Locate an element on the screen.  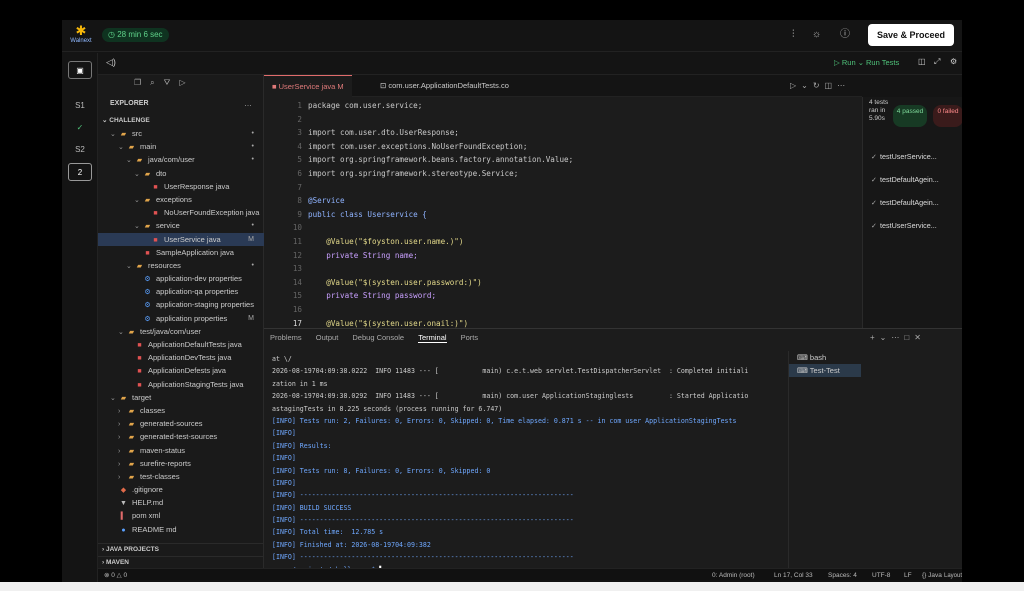
tree-item: › ▰ maven-status is located at coordinates (181, 450).